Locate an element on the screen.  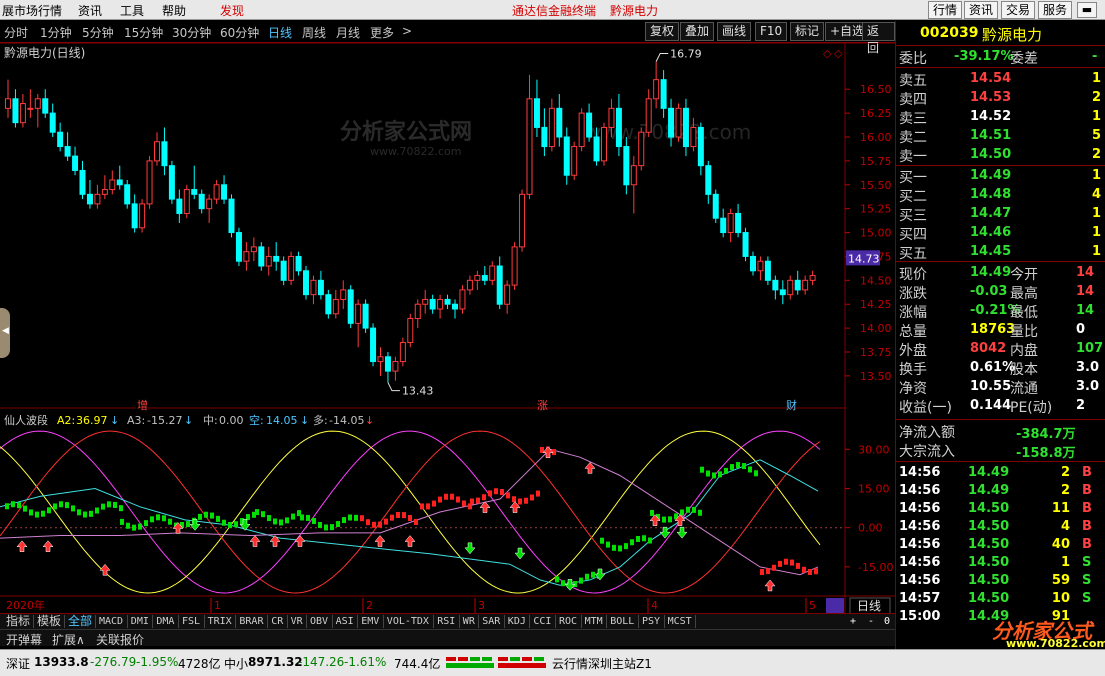
indicator-tab: ASI is located at coordinates (345, 621).